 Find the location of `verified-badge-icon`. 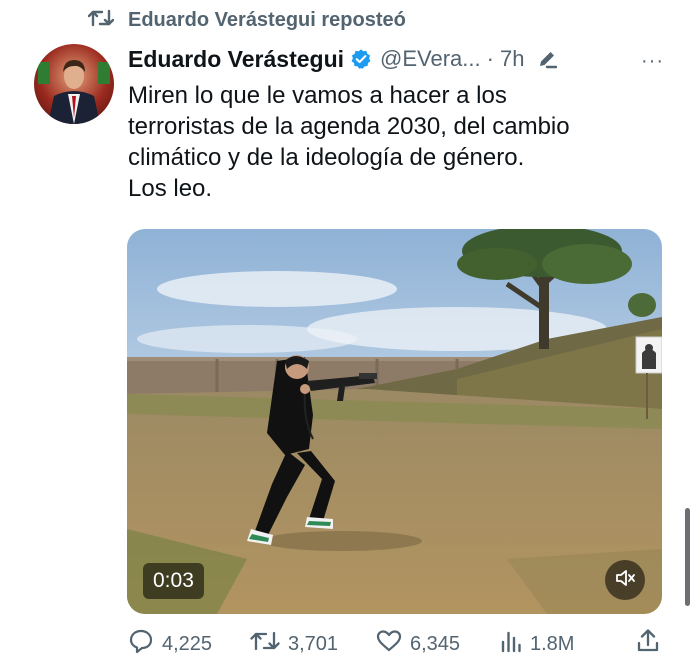

verified-badge-icon is located at coordinates (361, 59).